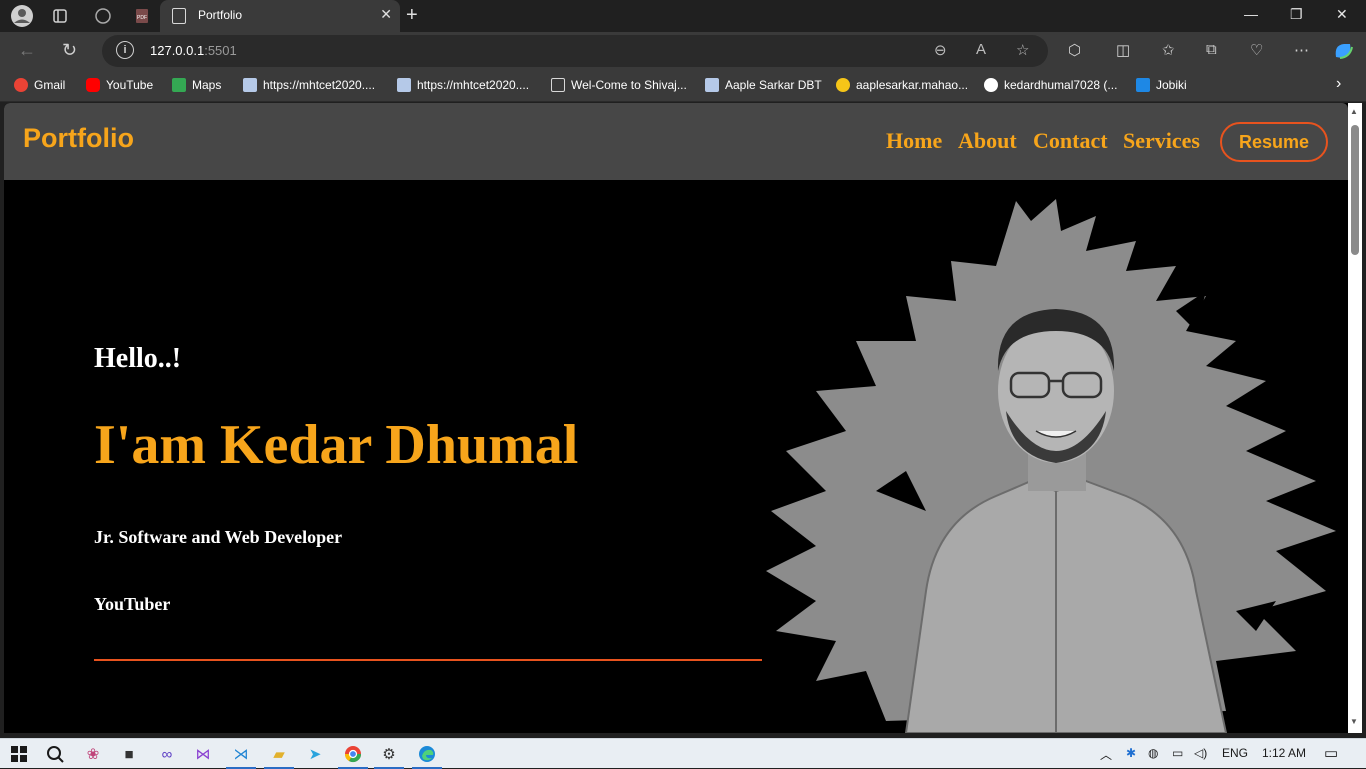  Describe the element at coordinates (386, 14) in the screenshot. I see `close-tab-icon: ✕` at that location.